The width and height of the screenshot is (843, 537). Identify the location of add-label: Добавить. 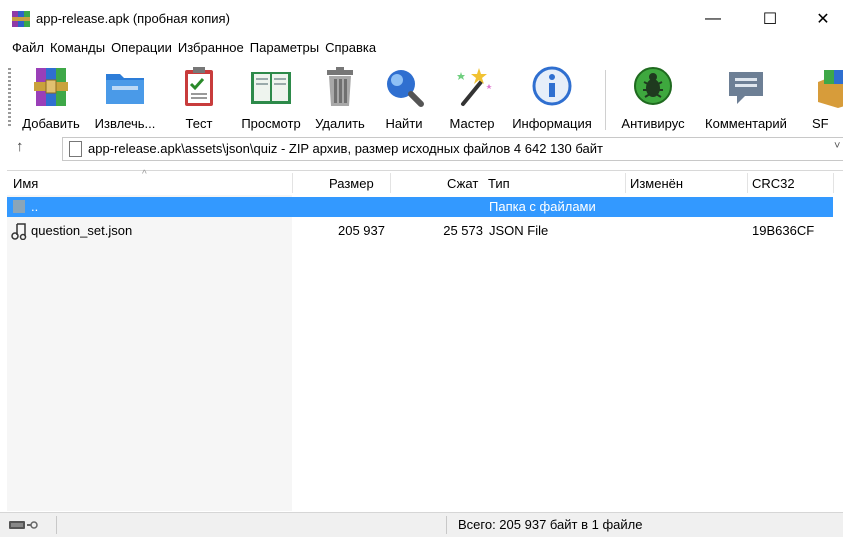
(51, 123).